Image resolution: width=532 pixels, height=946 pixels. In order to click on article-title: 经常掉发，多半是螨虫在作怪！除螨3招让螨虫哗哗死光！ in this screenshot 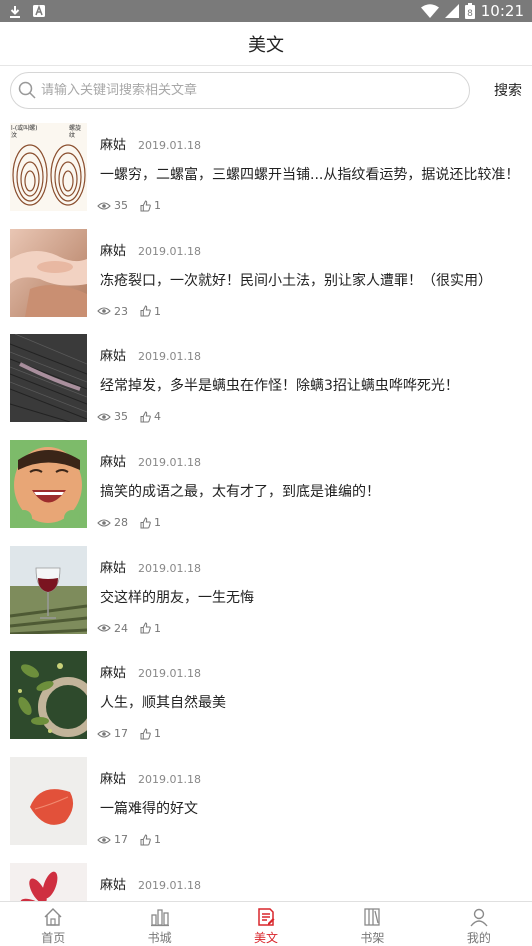, I will do `click(279, 385)`.